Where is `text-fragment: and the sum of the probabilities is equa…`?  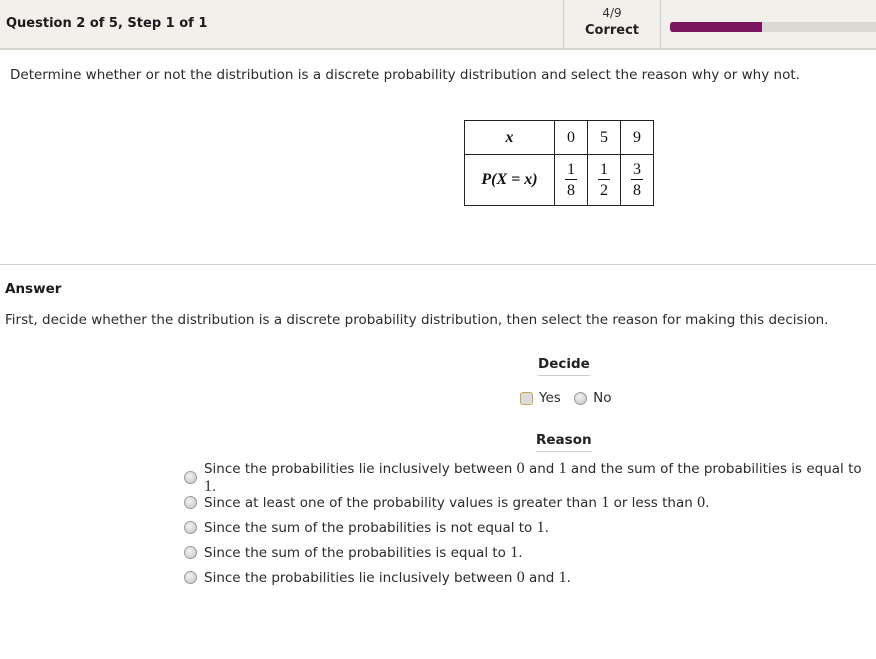
text-fragment: and the sum of the probabilities is equa… is located at coordinates (714, 468).